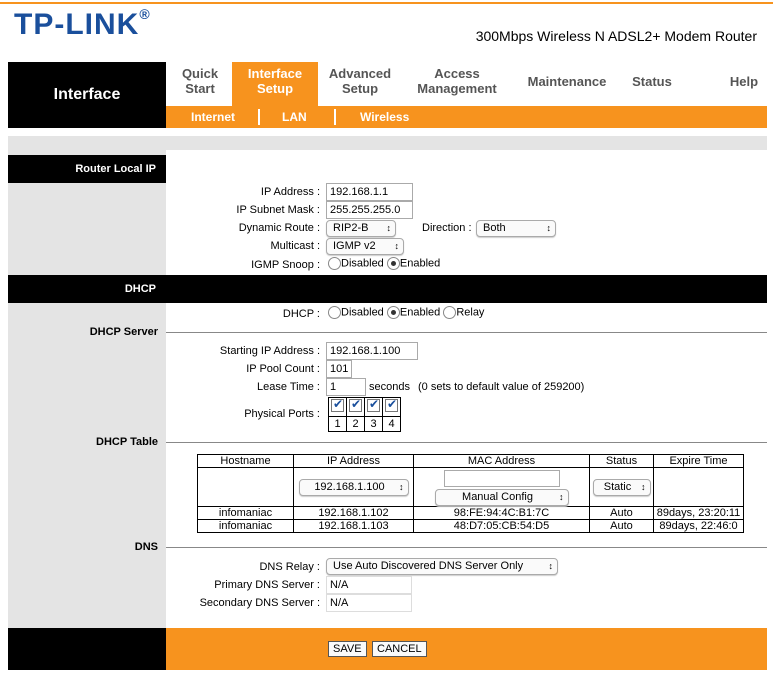 Image resolution: width=773 pixels, height=675 pixels. What do you see at coordinates (470, 312) in the screenshot?
I see `dhcp-relay-label: Relay` at bounding box center [470, 312].